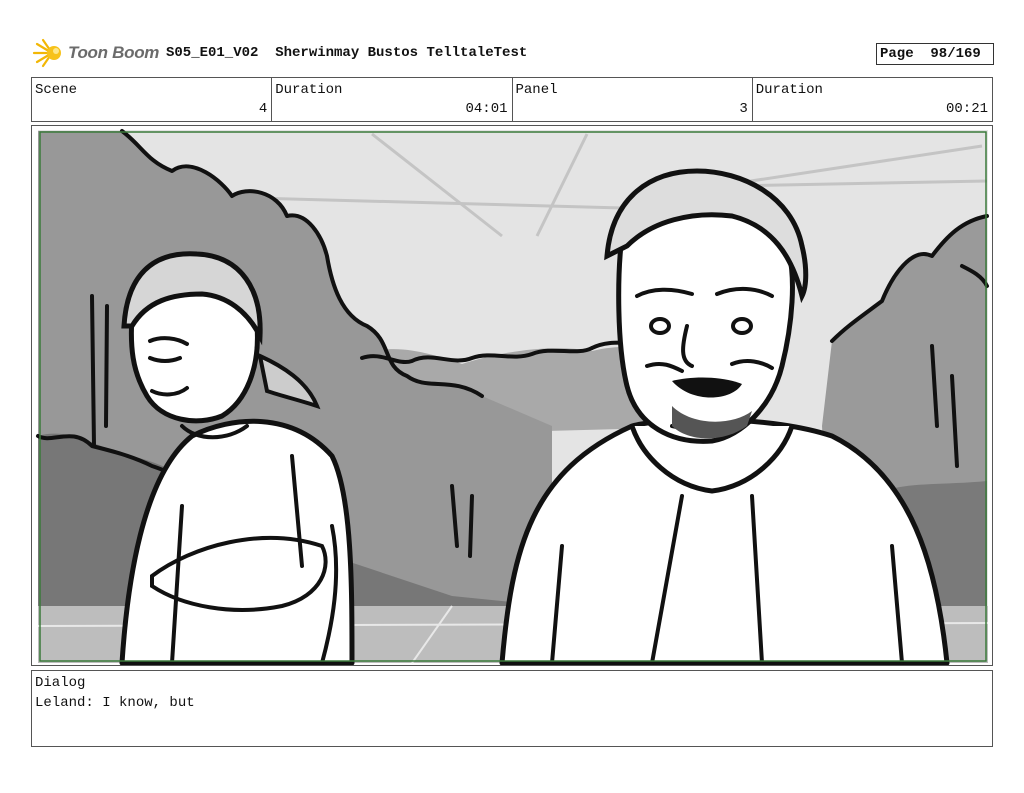  Describe the element at coordinates (743, 109) in the screenshot. I see `panel-value: 3` at that location.